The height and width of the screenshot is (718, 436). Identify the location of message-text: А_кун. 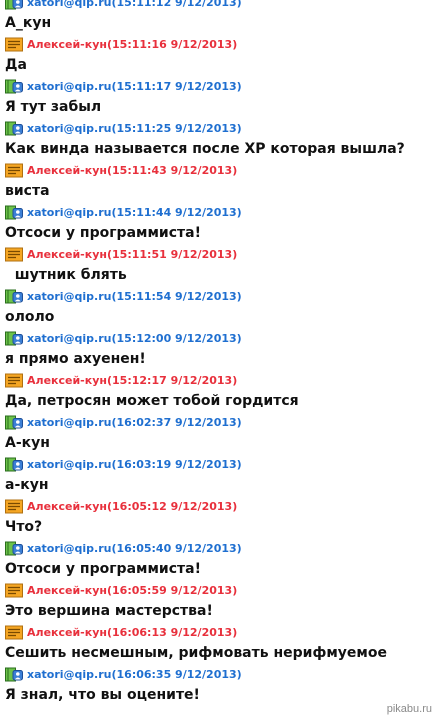
(28, 23).